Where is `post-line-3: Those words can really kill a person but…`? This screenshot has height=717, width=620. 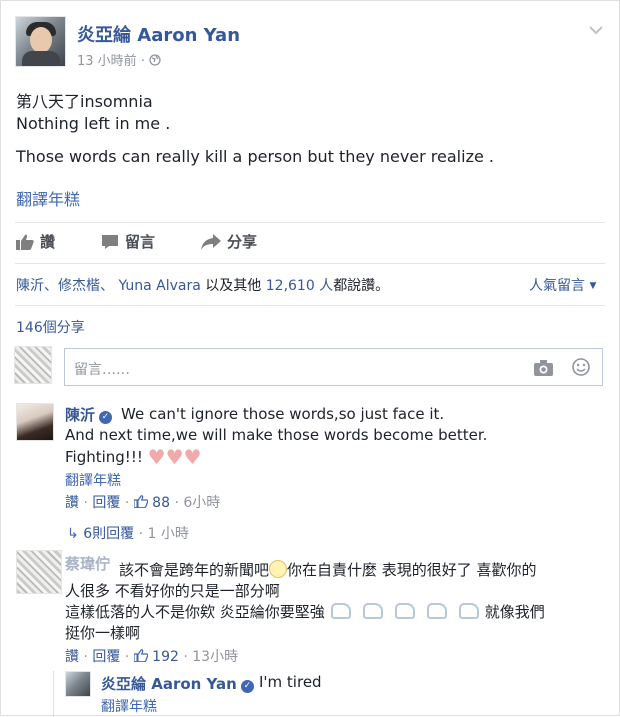
post-line-3: Those words can really kill a person but… is located at coordinates (255, 156).